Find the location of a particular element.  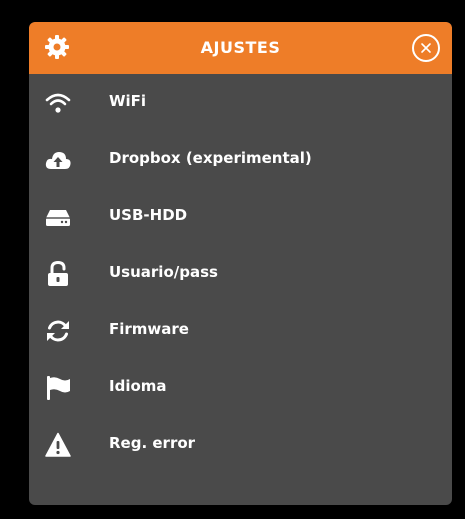

close-icon is located at coordinates (426, 48).